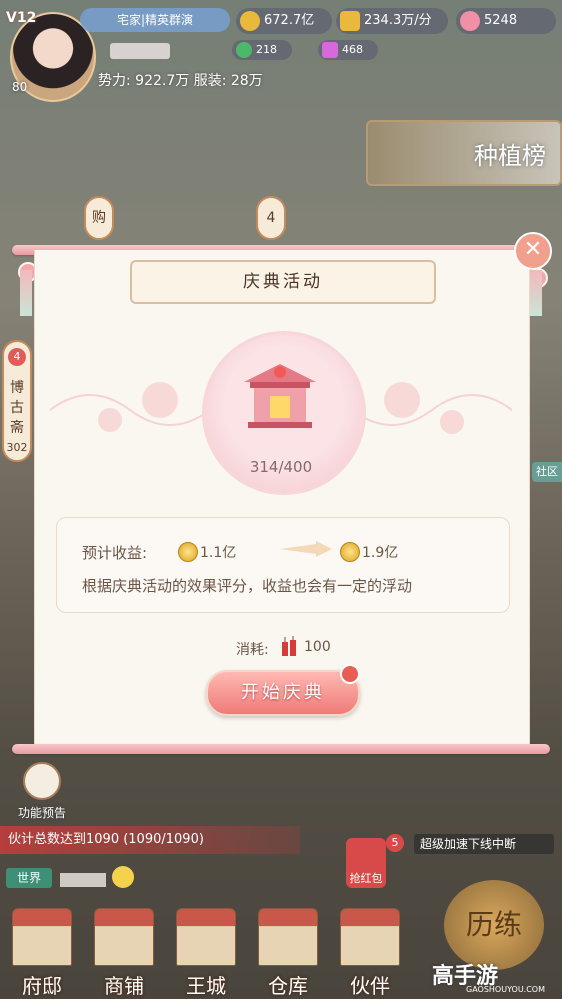 The width and height of the screenshot is (562, 999). I want to click on shop-tab: 购, so click(99, 218).